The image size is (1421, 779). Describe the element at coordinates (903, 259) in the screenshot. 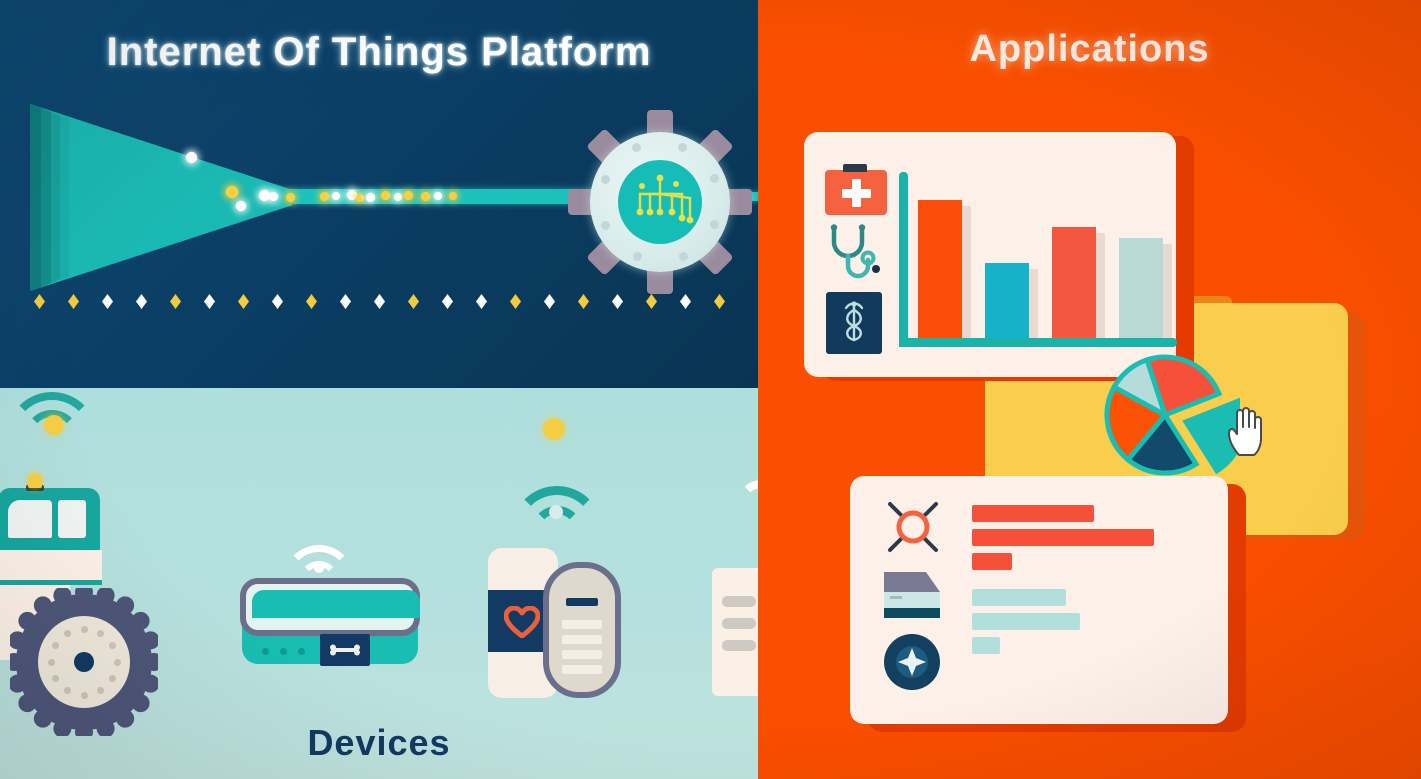

I see `chart-y-axis` at that location.